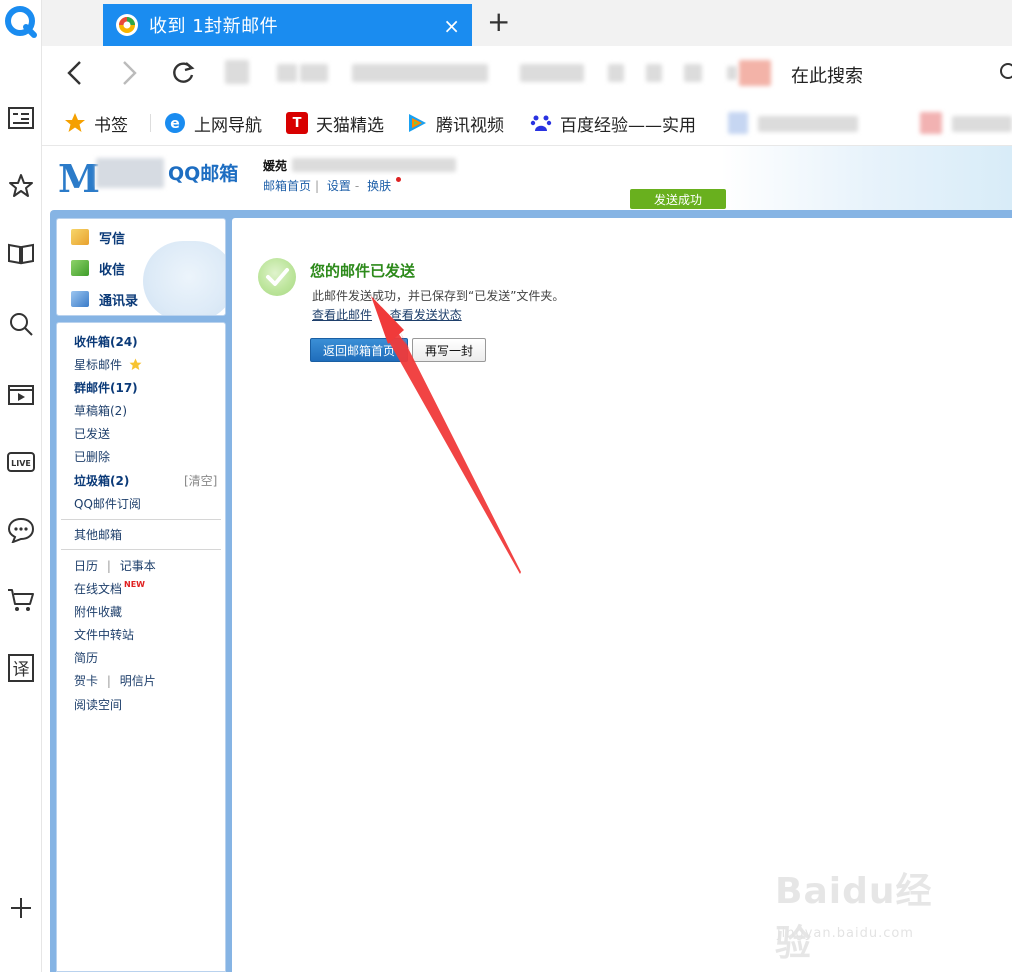  What do you see at coordinates (98, 611) in the screenshot?
I see `attachments-link: 附件收藏` at bounding box center [98, 611].